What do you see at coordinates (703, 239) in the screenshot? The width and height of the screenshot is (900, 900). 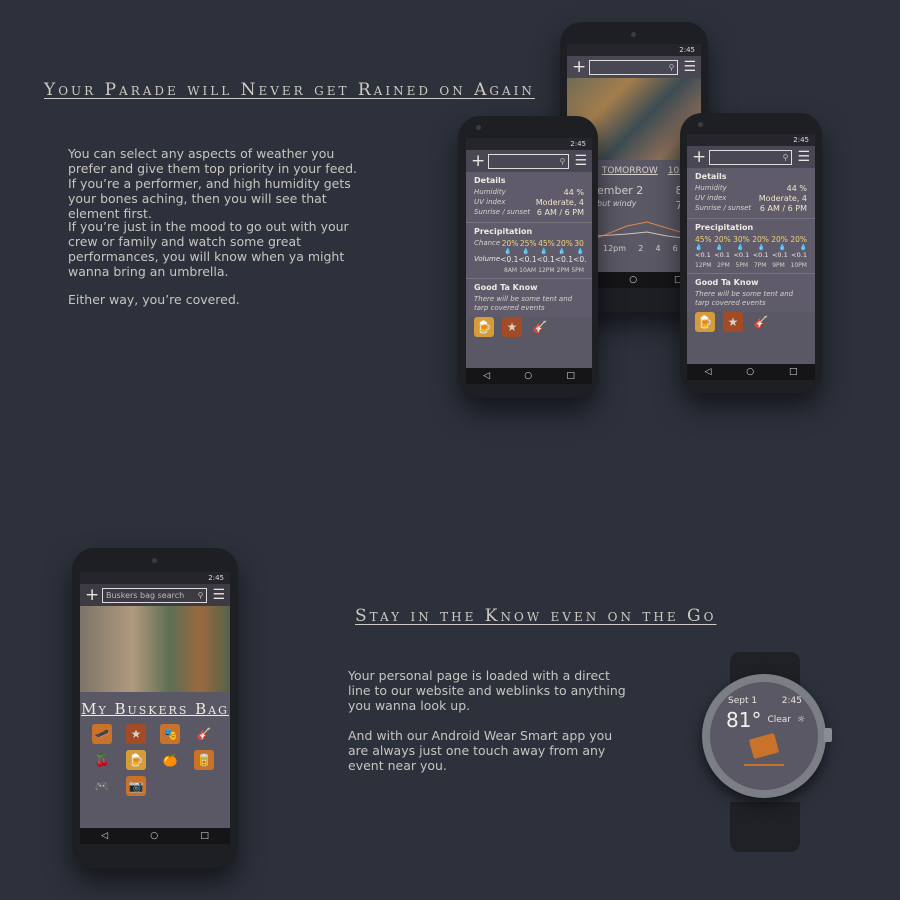 I see `chance-value: 45%` at bounding box center [703, 239].